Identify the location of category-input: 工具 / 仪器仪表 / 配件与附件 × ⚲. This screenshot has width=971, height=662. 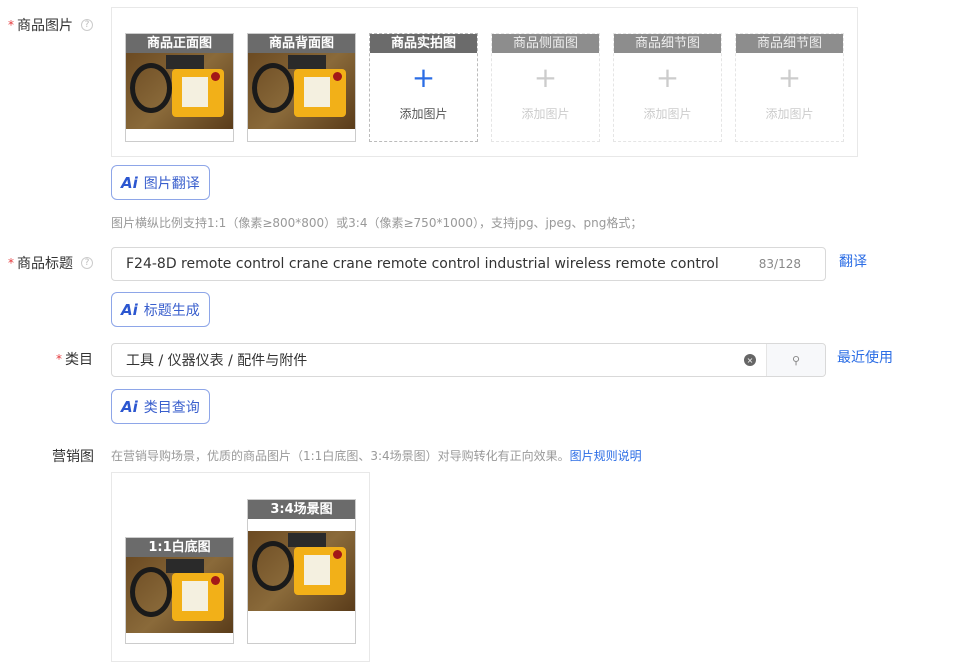
(468, 360).